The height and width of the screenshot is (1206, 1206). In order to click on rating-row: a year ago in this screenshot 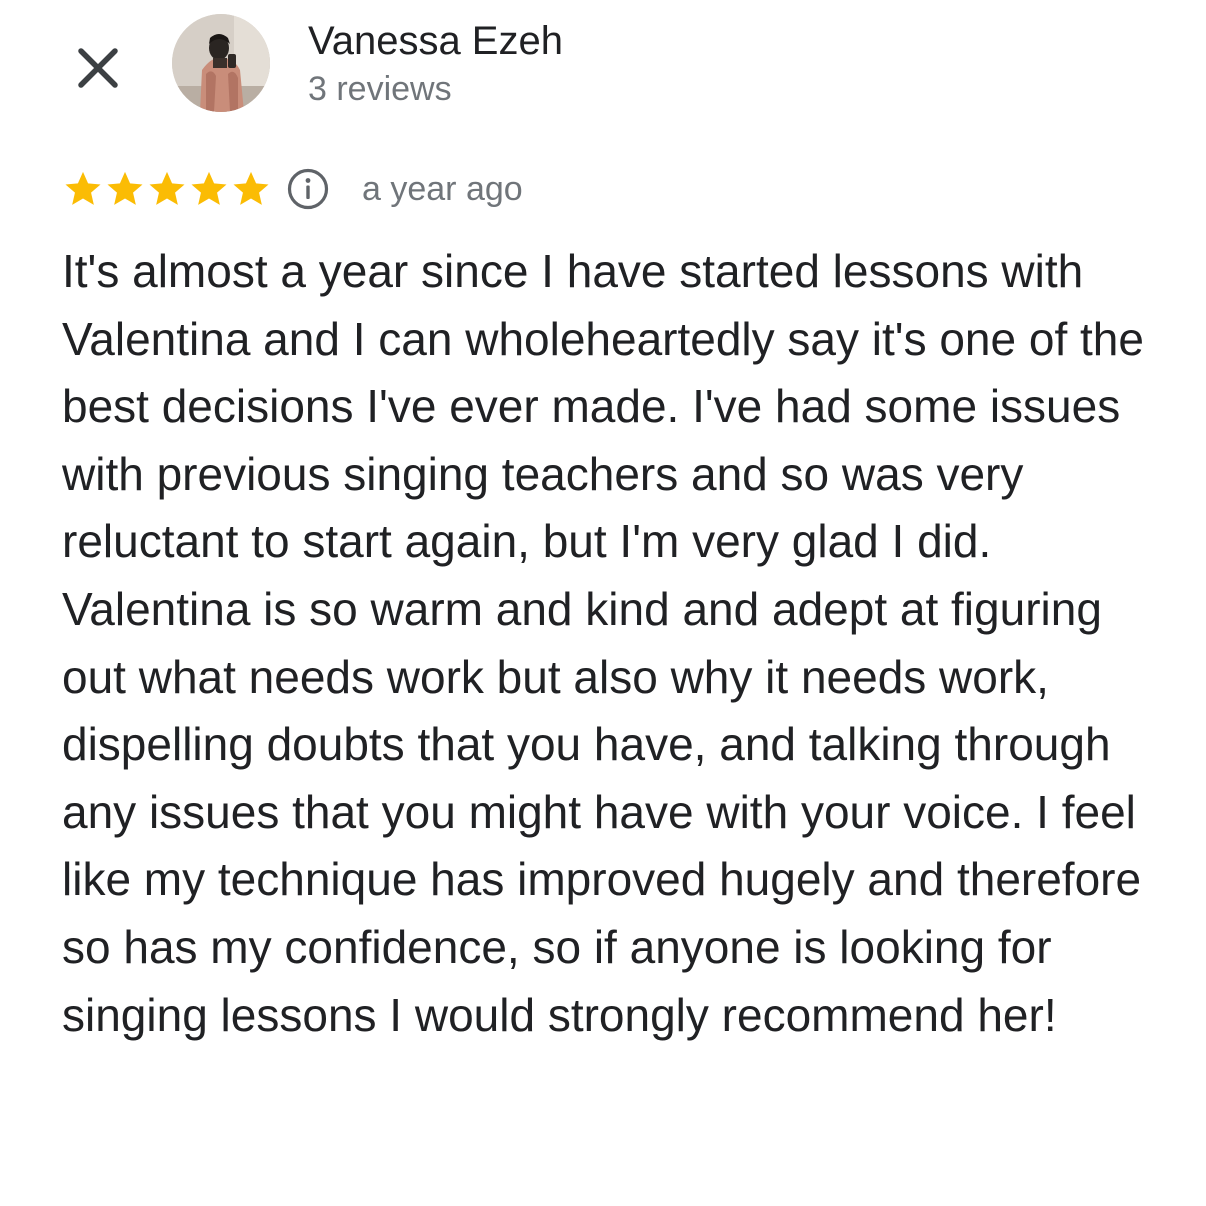, I will do `click(292, 189)`.